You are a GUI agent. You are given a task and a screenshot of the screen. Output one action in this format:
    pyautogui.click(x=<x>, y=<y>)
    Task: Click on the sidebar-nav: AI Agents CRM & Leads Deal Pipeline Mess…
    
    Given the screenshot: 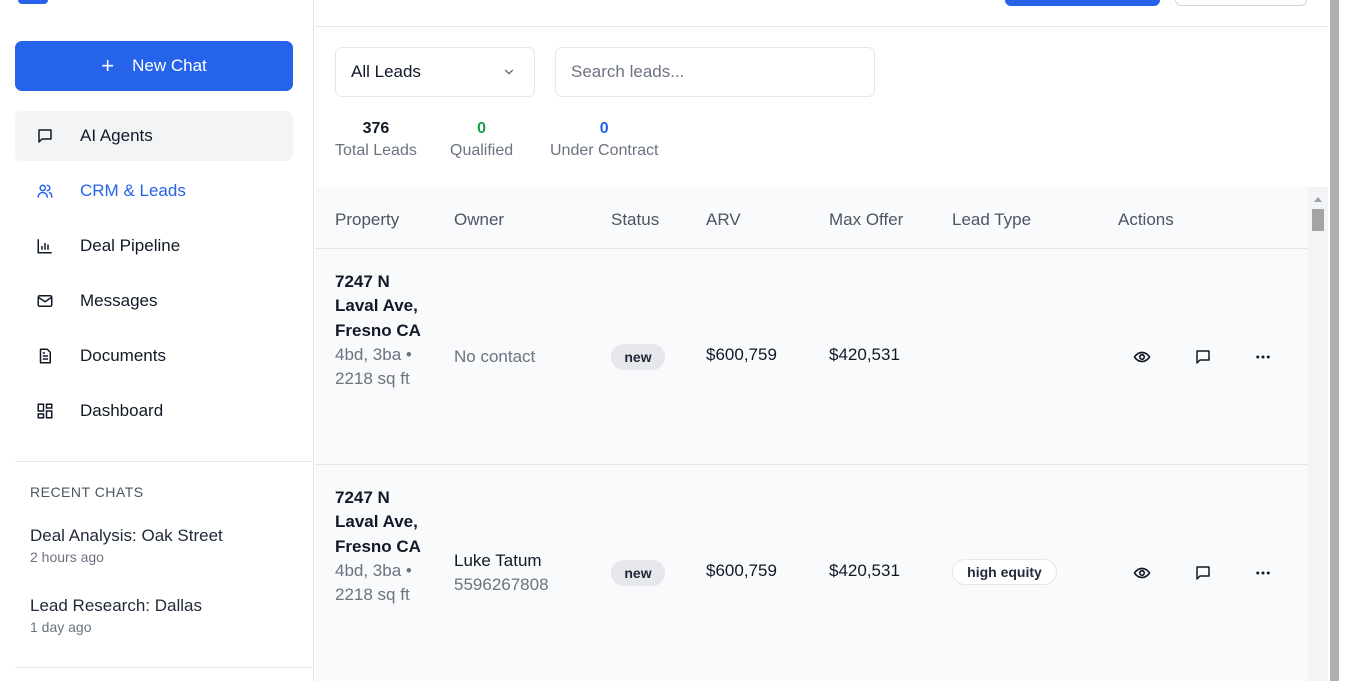 What is the action you would take?
    pyautogui.click(x=154, y=276)
    